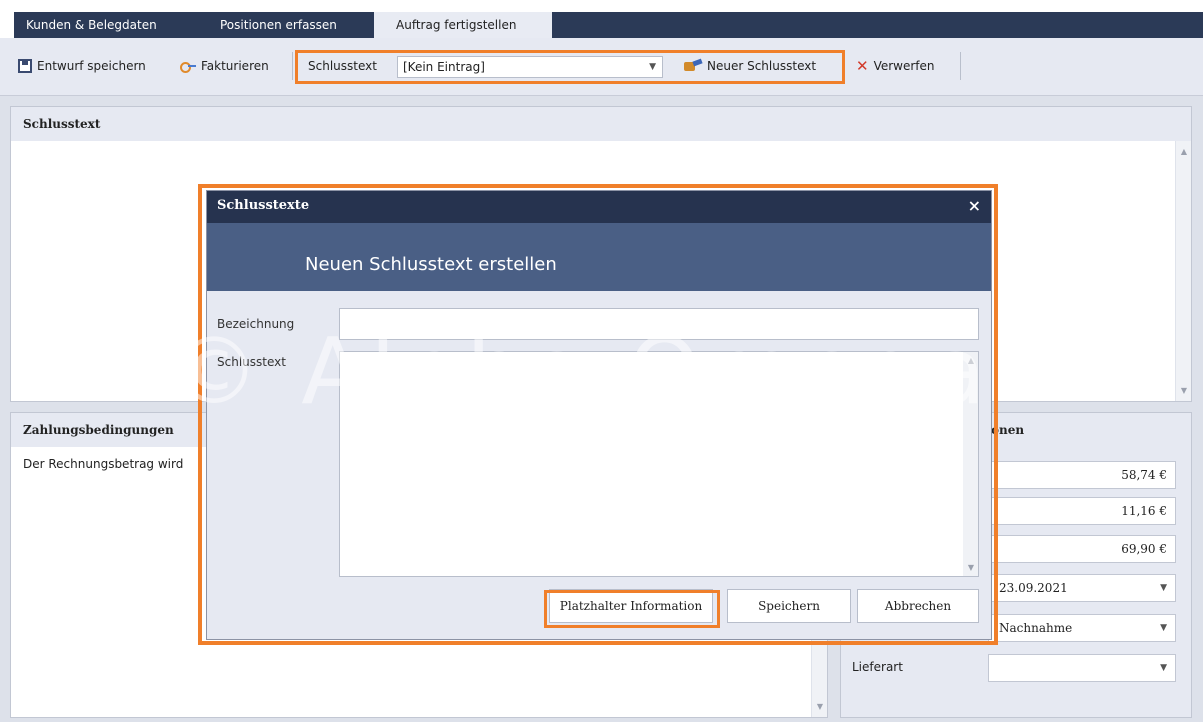 This screenshot has height=722, width=1203. Describe the element at coordinates (91, 66) in the screenshot. I see `save-draft-label: Entwurf speichern` at that location.